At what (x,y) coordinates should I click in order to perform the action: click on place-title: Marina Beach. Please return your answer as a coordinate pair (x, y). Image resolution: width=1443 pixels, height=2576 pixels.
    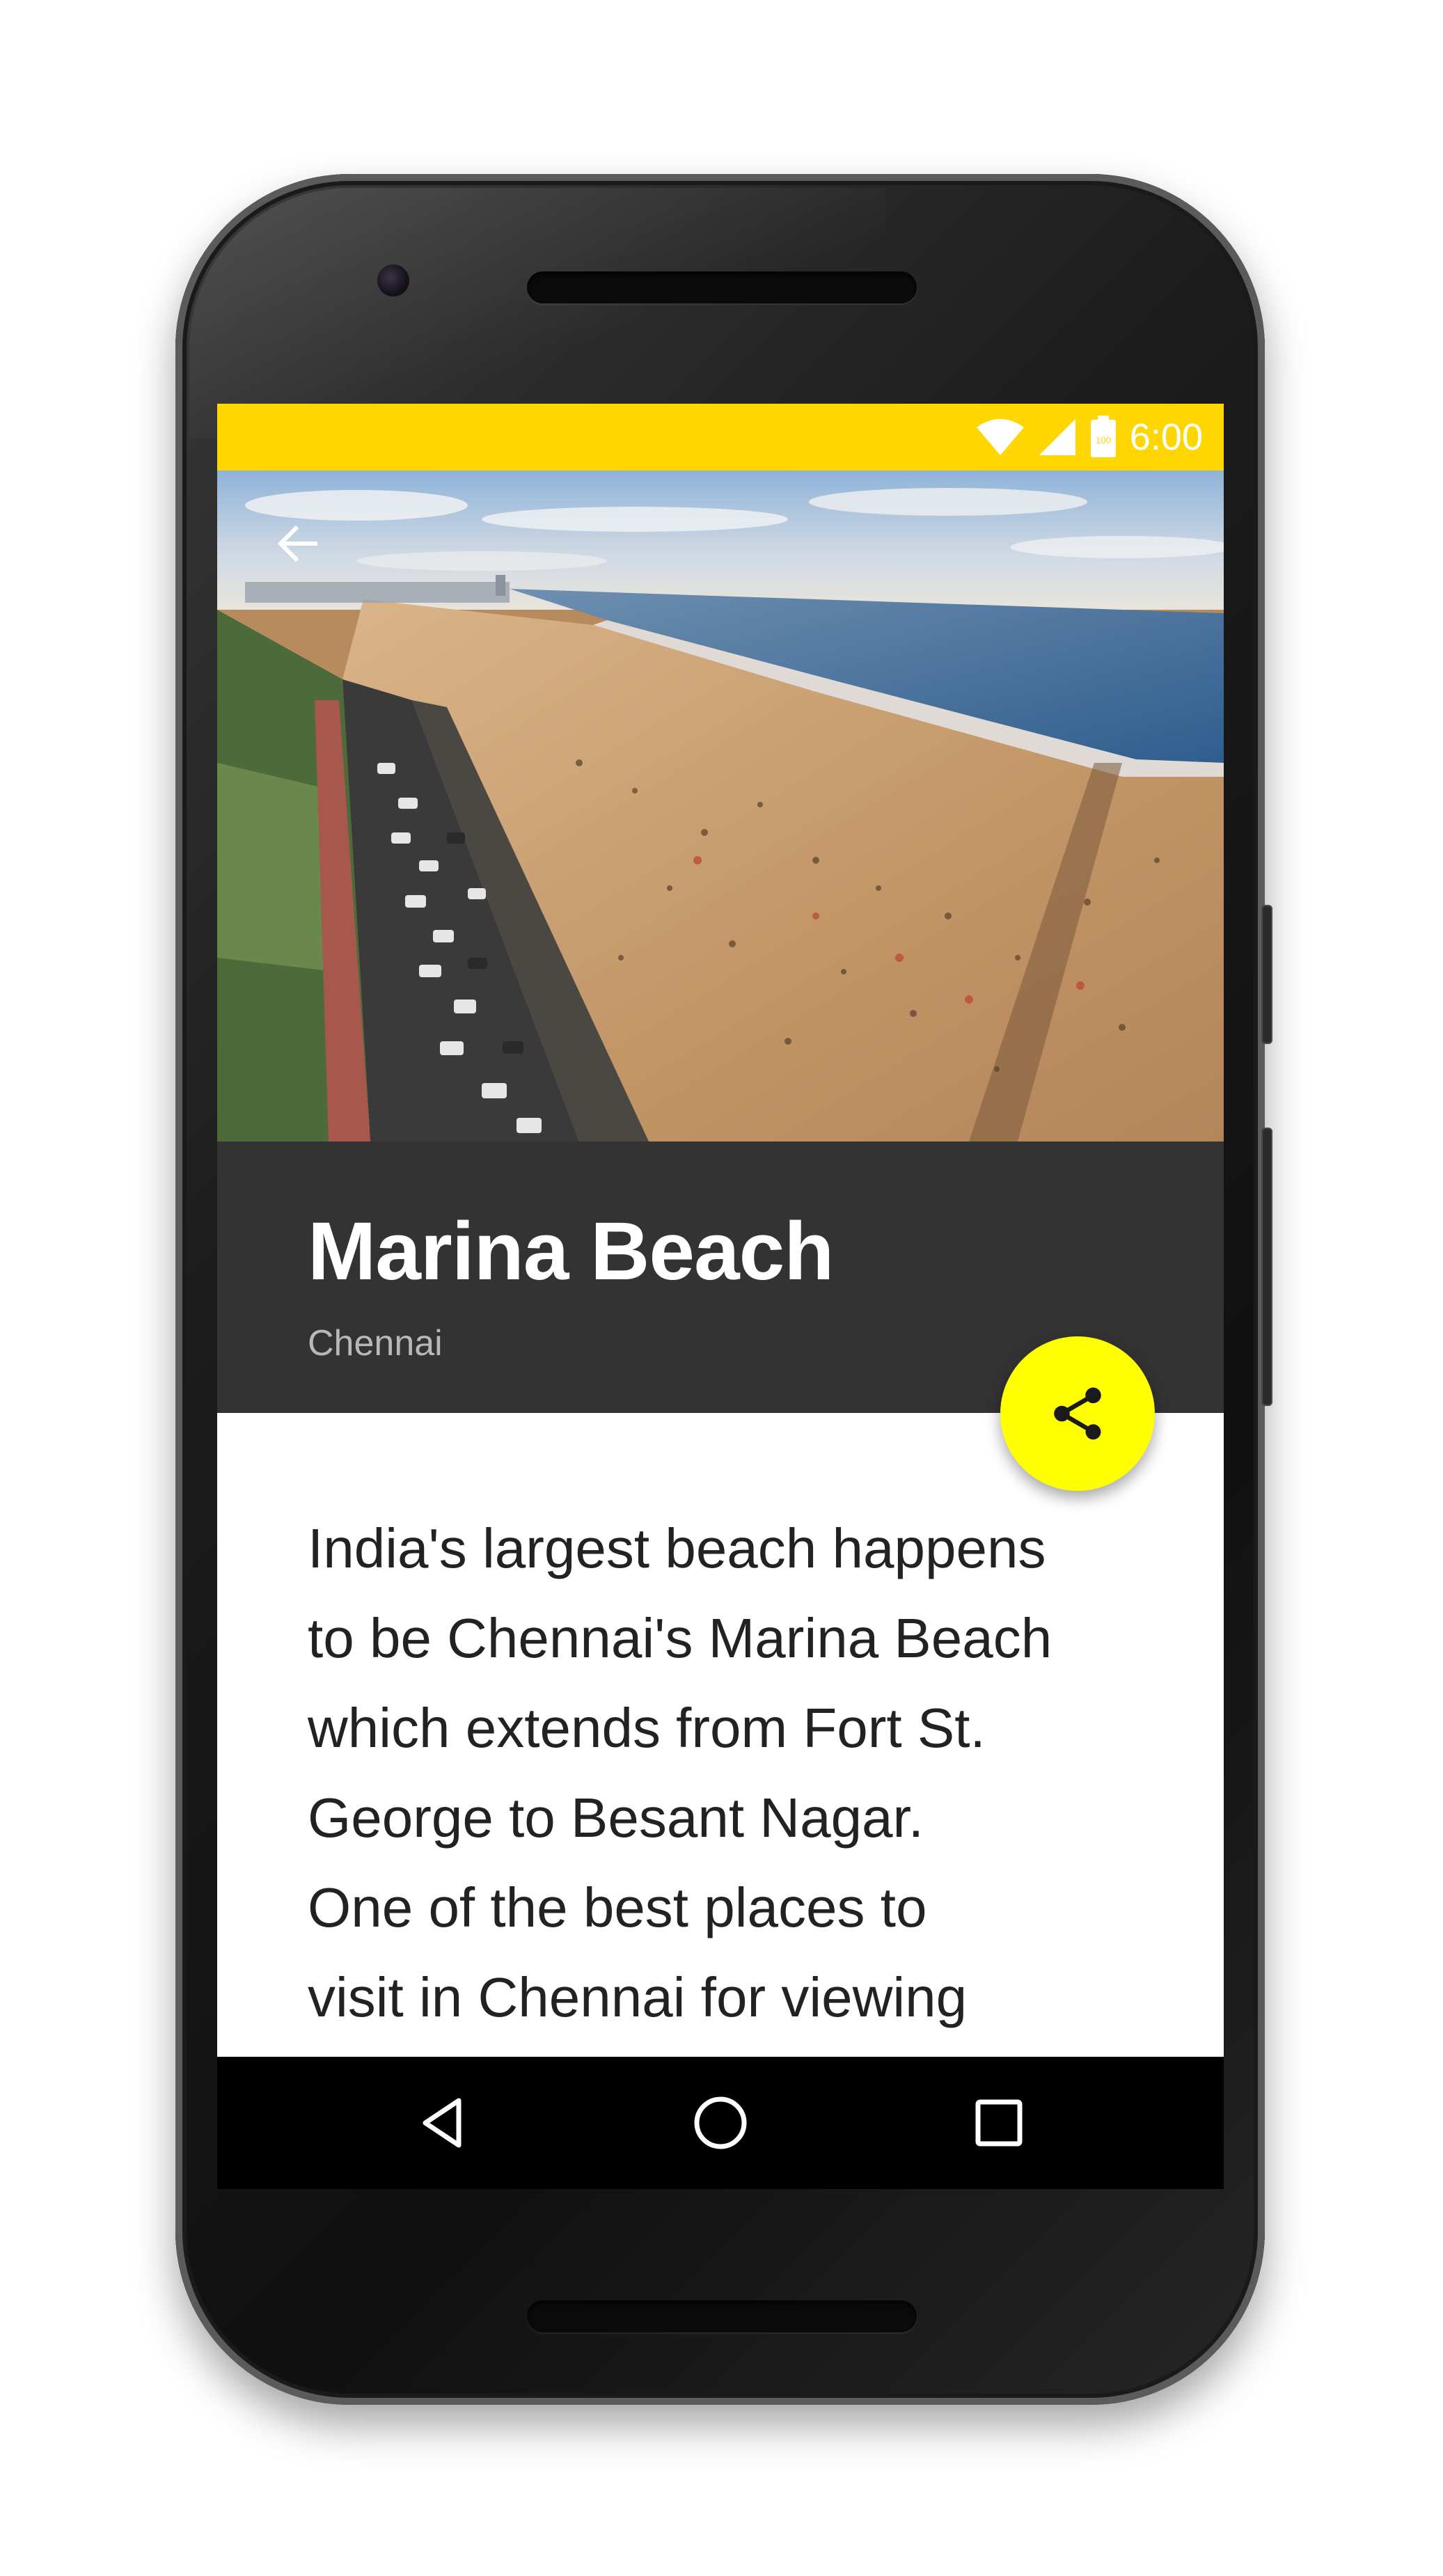
    Looking at the image, I should click on (571, 1251).